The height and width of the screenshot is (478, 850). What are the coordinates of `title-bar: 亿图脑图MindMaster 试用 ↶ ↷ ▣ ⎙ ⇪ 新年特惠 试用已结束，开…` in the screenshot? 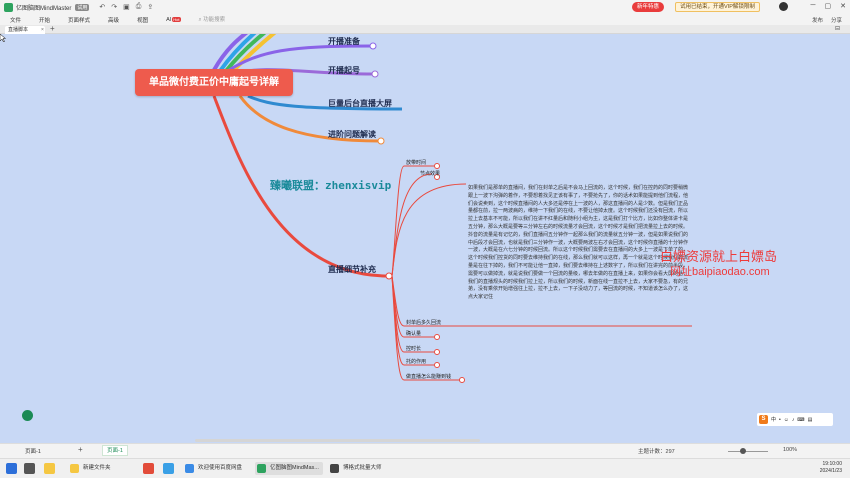 It's located at (425, 7).